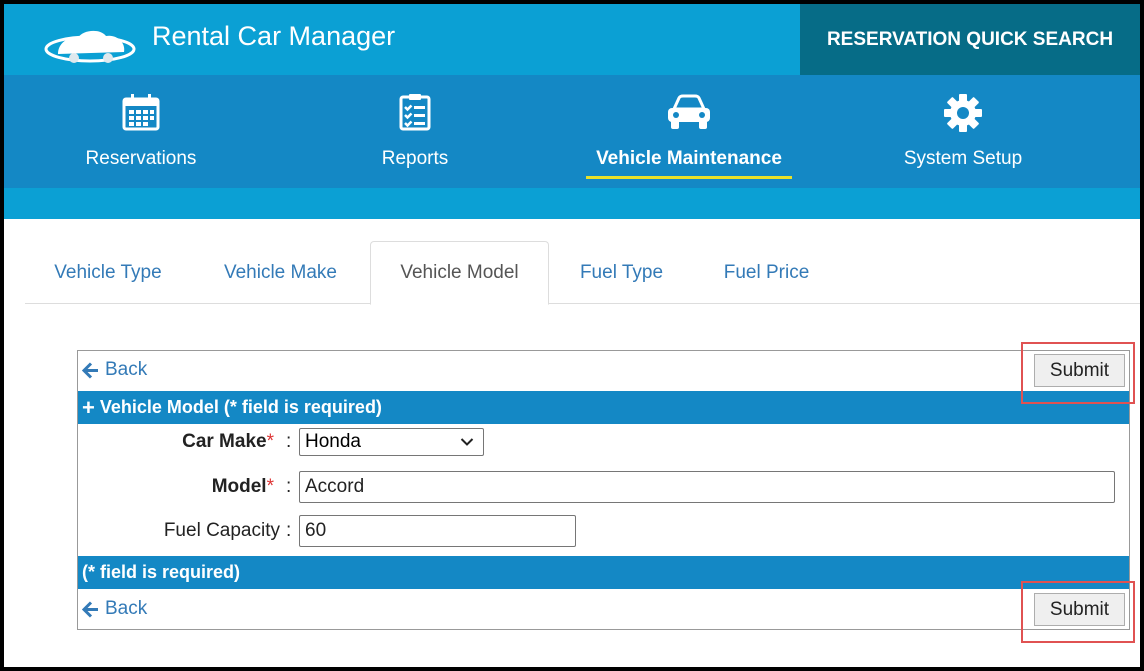 The image size is (1144, 671). Describe the element at coordinates (391, 442) in the screenshot. I see `car-make-select: Honda` at that location.